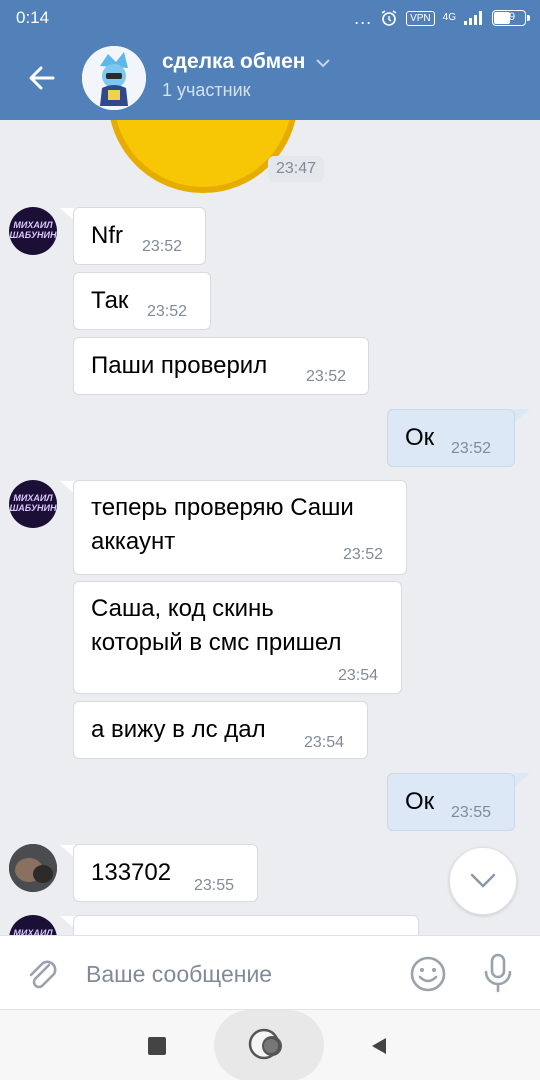 Image resolution: width=540 pixels, height=1080 pixels. What do you see at coordinates (216, 642) in the screenshot?
I see `message-text: который в смс пришел` at bounding box center [216, 642].